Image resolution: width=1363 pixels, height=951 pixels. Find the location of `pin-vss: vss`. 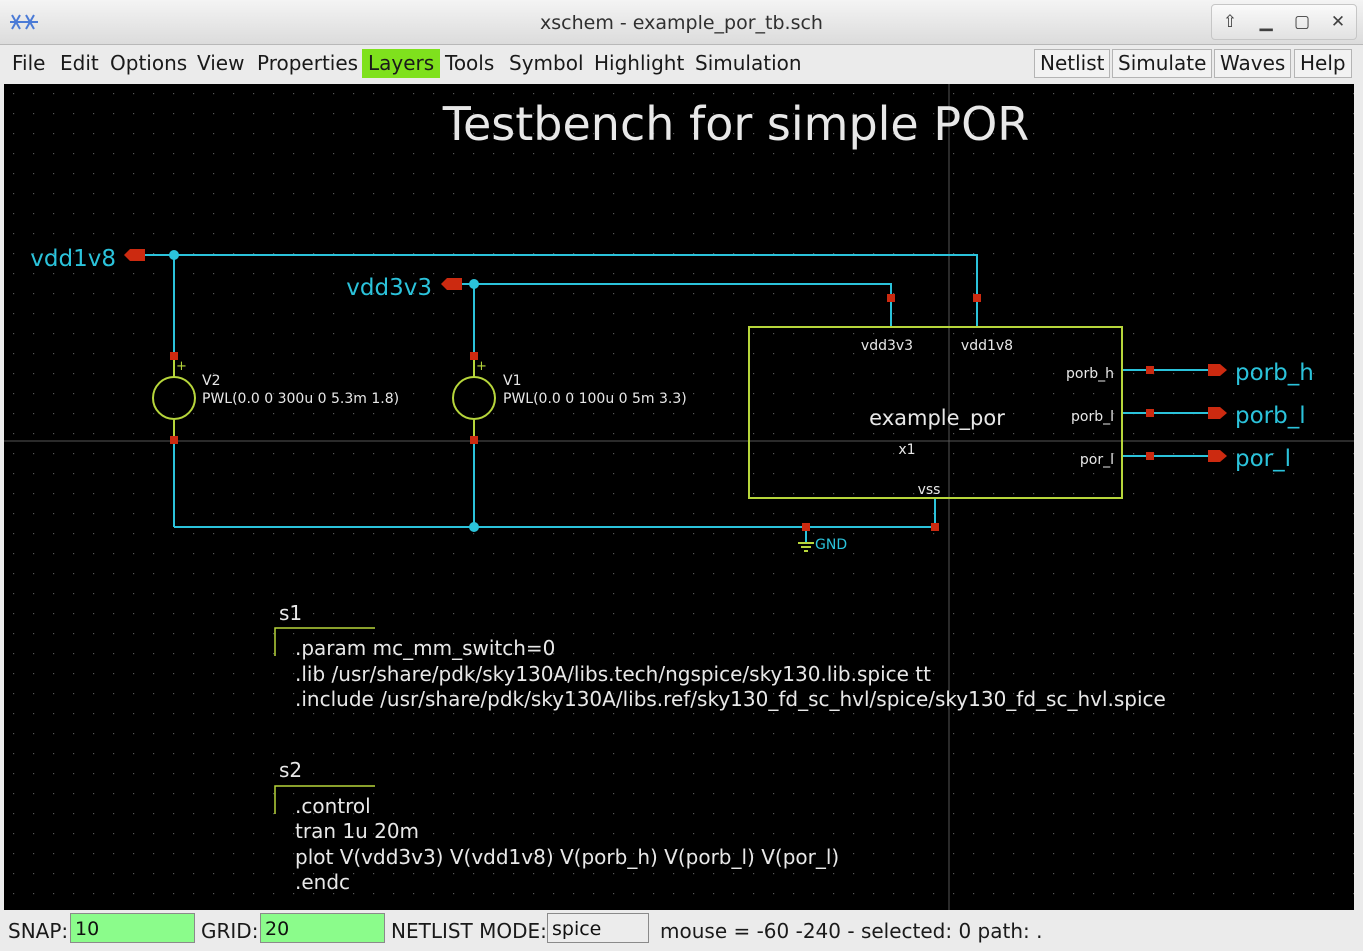

pin-vss: vss is located at coordinates (929, 490).